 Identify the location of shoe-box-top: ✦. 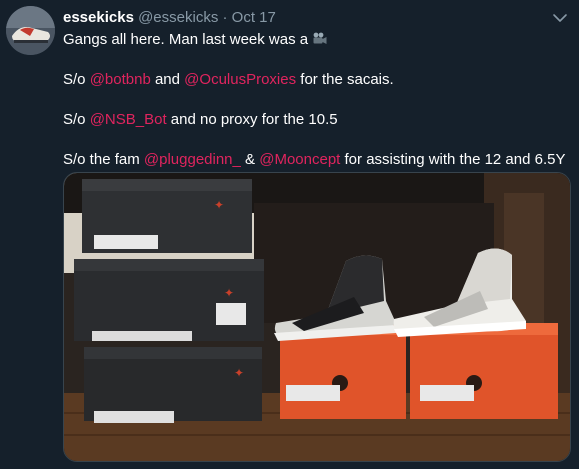
(167, 216).